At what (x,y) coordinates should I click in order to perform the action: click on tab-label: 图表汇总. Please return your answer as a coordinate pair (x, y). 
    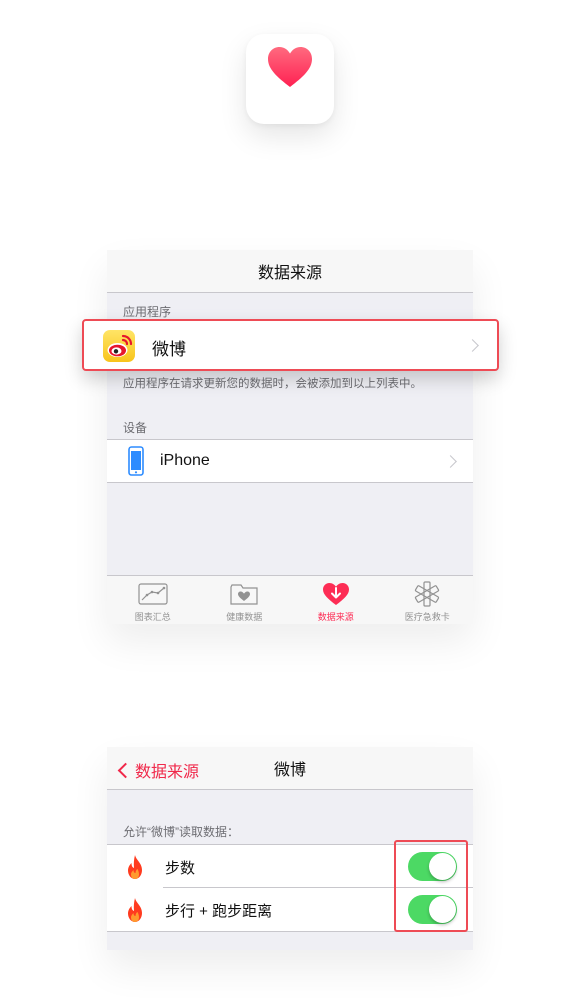
    Looking at the image, I should click on (152, 617).